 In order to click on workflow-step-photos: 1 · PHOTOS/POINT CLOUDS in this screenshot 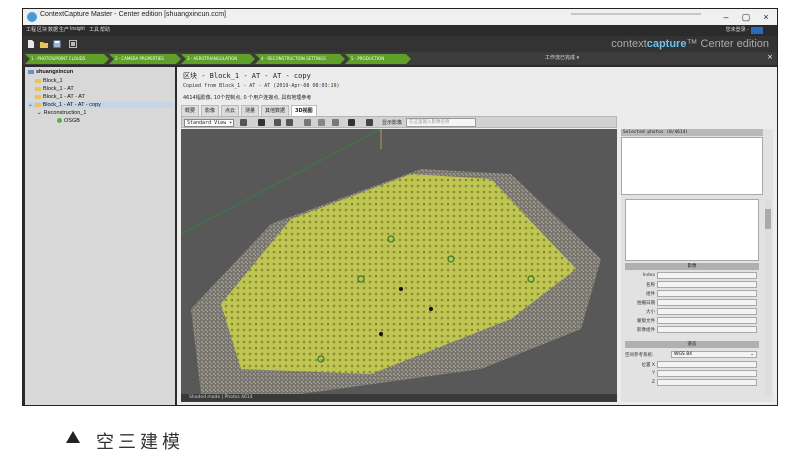, I will do `click(67, 59)`.